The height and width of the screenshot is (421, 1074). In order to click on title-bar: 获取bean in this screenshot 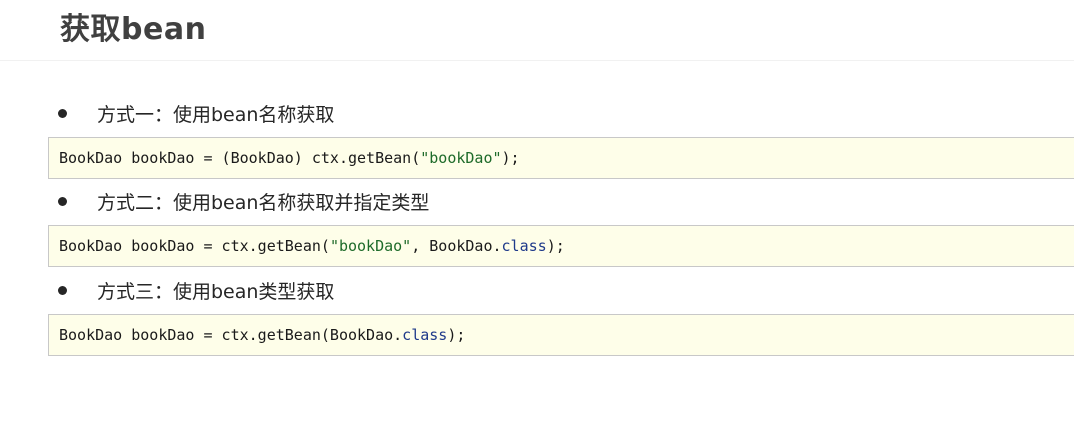, I will do `click(537, 30)`.